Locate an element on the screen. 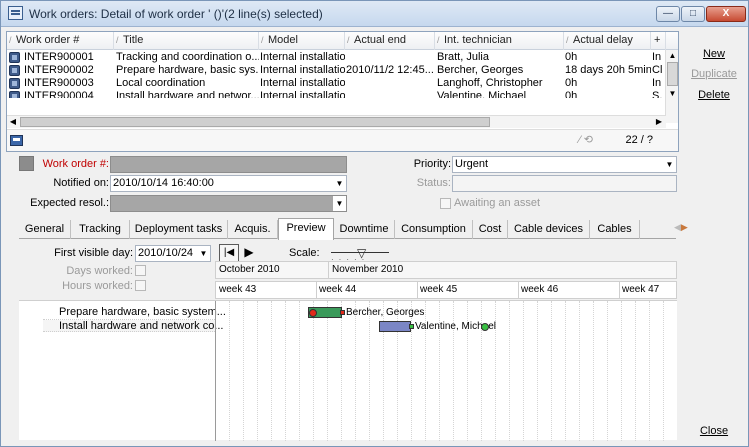 The image size is (749, 447). green-milestone-icon is located at coordinates (485, 327).